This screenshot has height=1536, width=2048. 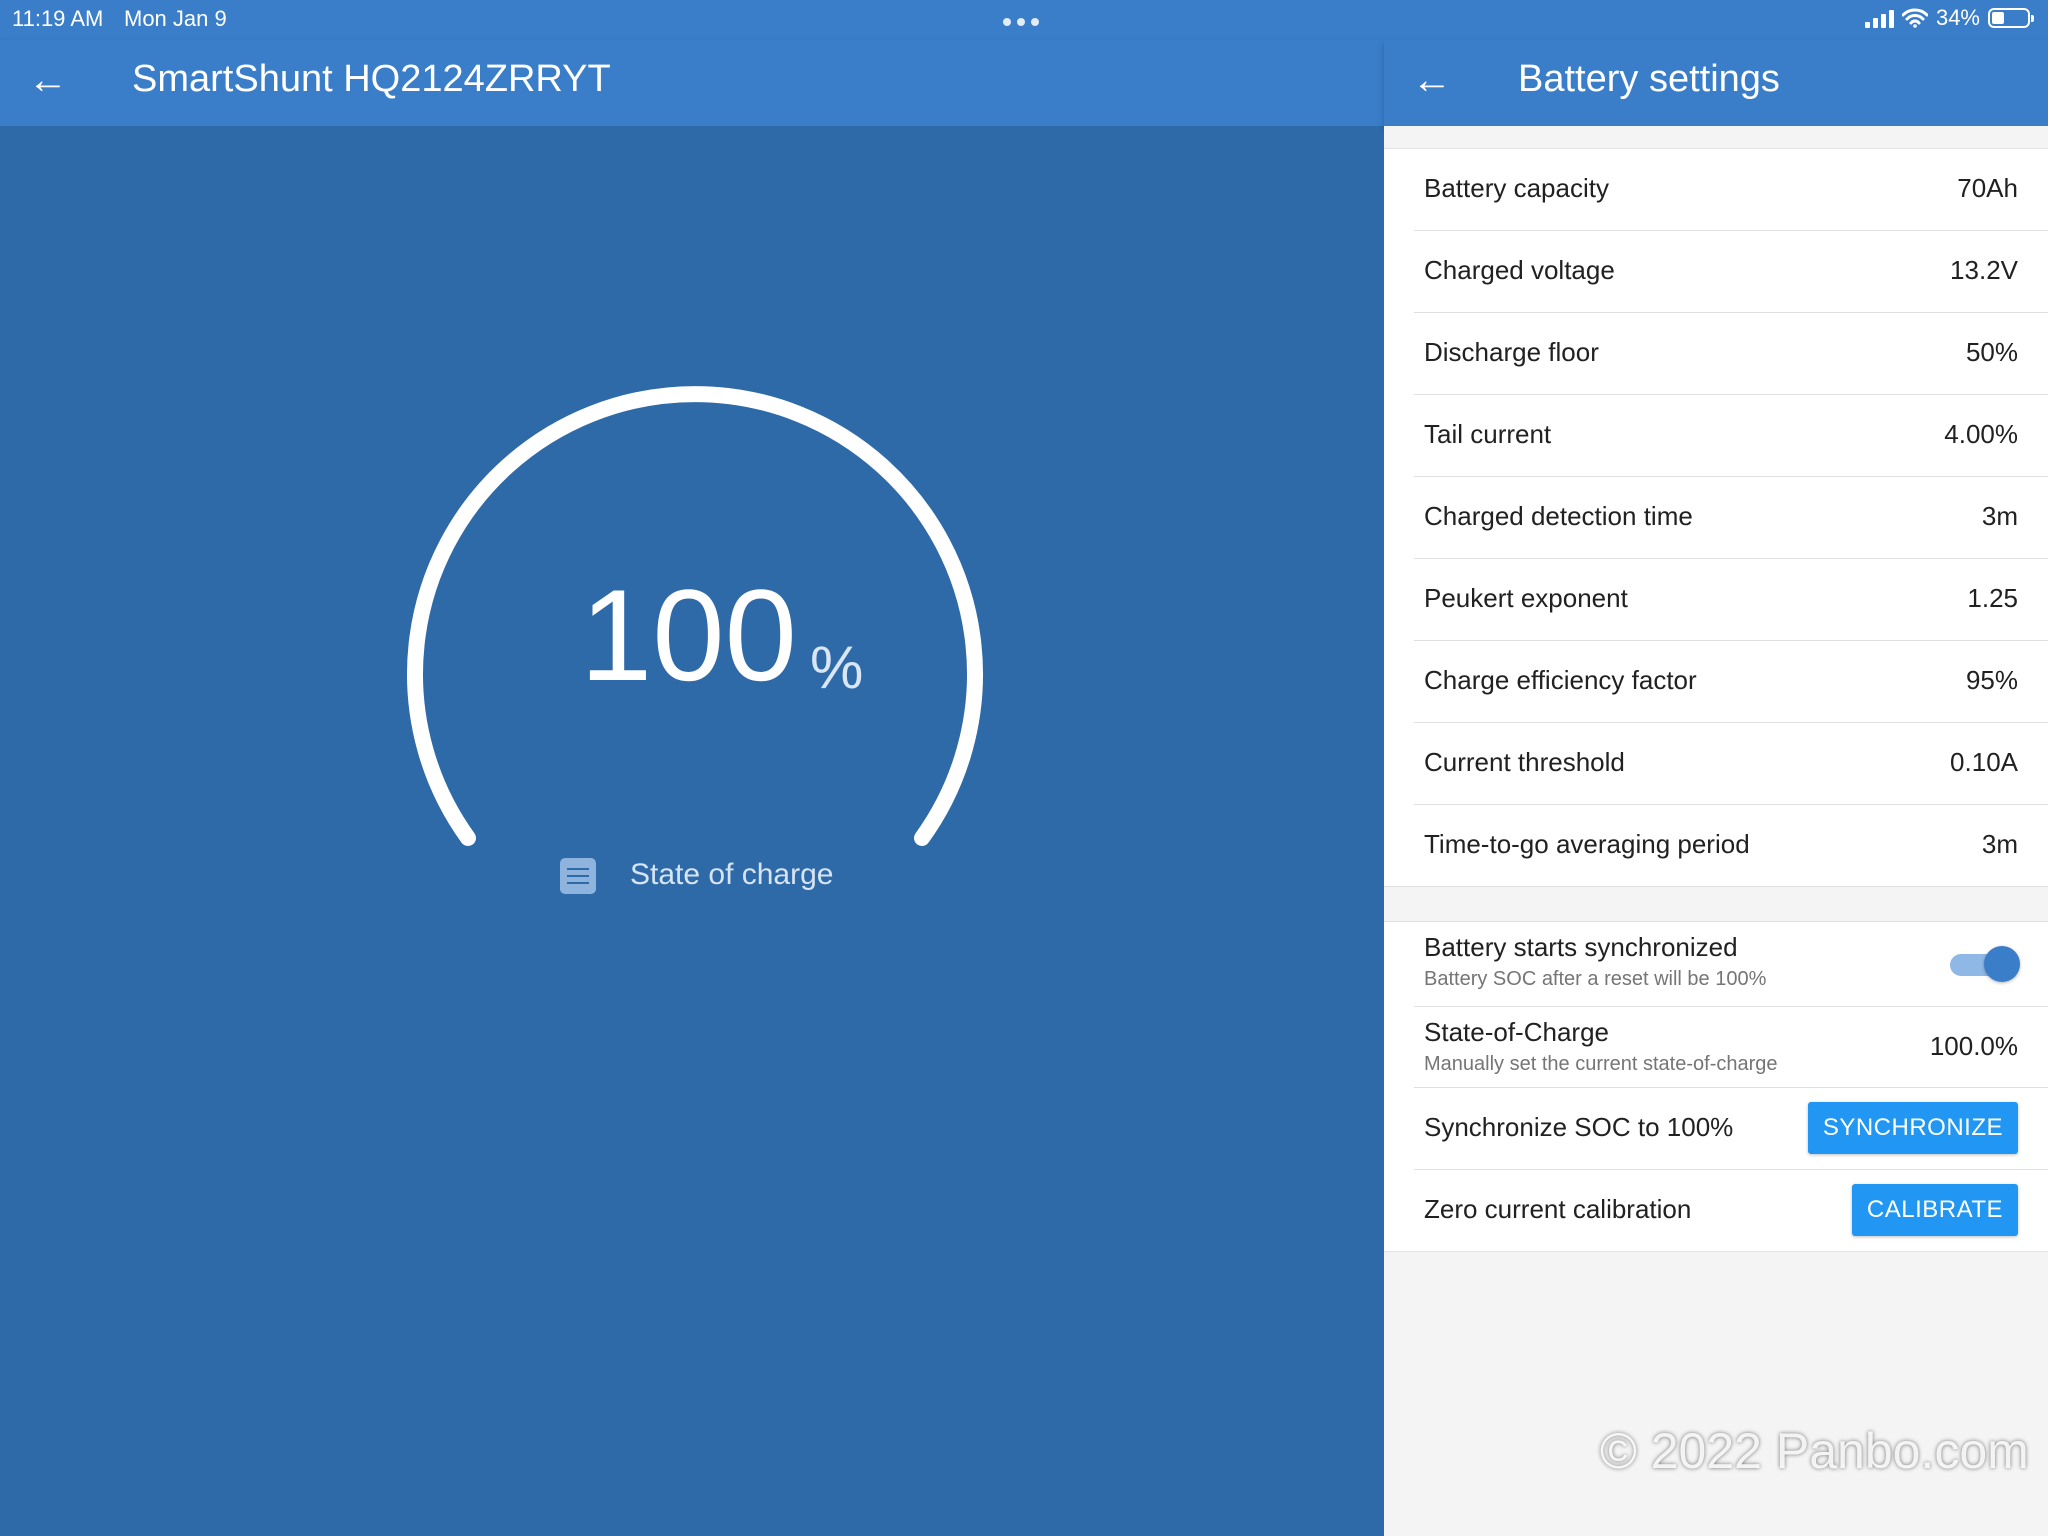 What do you see at coordinates (1558, 1209) in the screenshot?
I see `setting-label: Zero current calibration` at bounding box center [1558, 1209].